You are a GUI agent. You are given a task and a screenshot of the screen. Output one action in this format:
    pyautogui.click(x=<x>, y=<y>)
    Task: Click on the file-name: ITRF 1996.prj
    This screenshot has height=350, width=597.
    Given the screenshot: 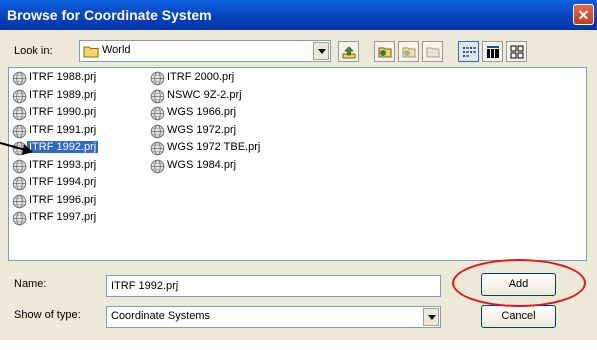 What is the action you would take?
    pyautogui.click(x=63, y=199)
    